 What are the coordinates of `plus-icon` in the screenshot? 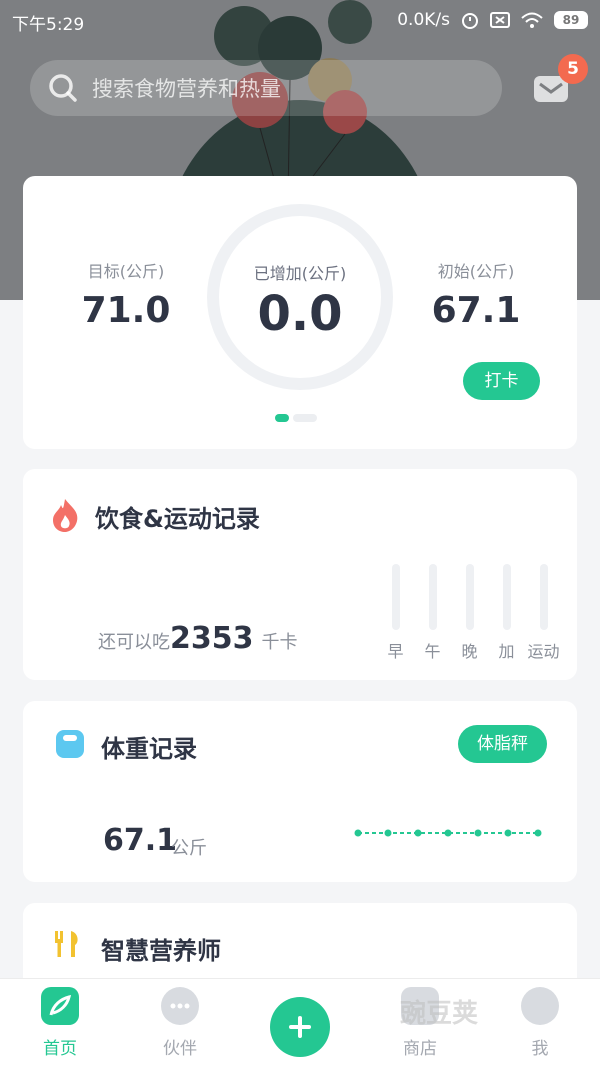 It's located at (300, 1027).